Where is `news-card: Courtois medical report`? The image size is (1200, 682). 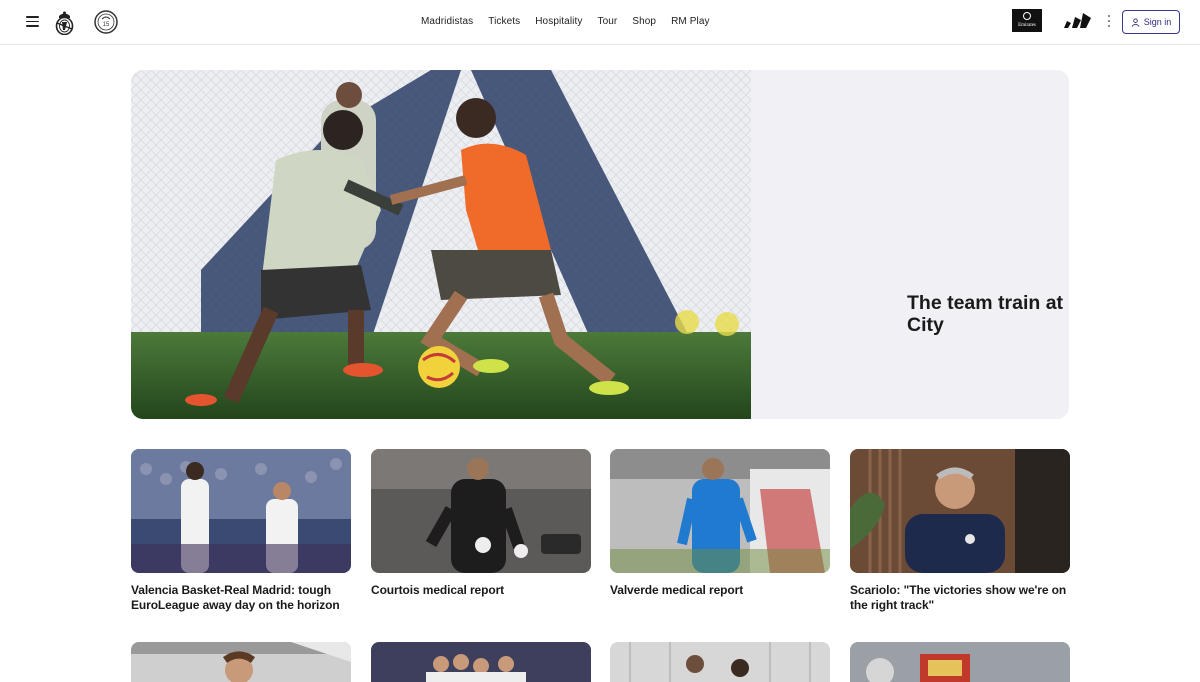 news-card: Courtois medical report is located at coordinates (481, 523).